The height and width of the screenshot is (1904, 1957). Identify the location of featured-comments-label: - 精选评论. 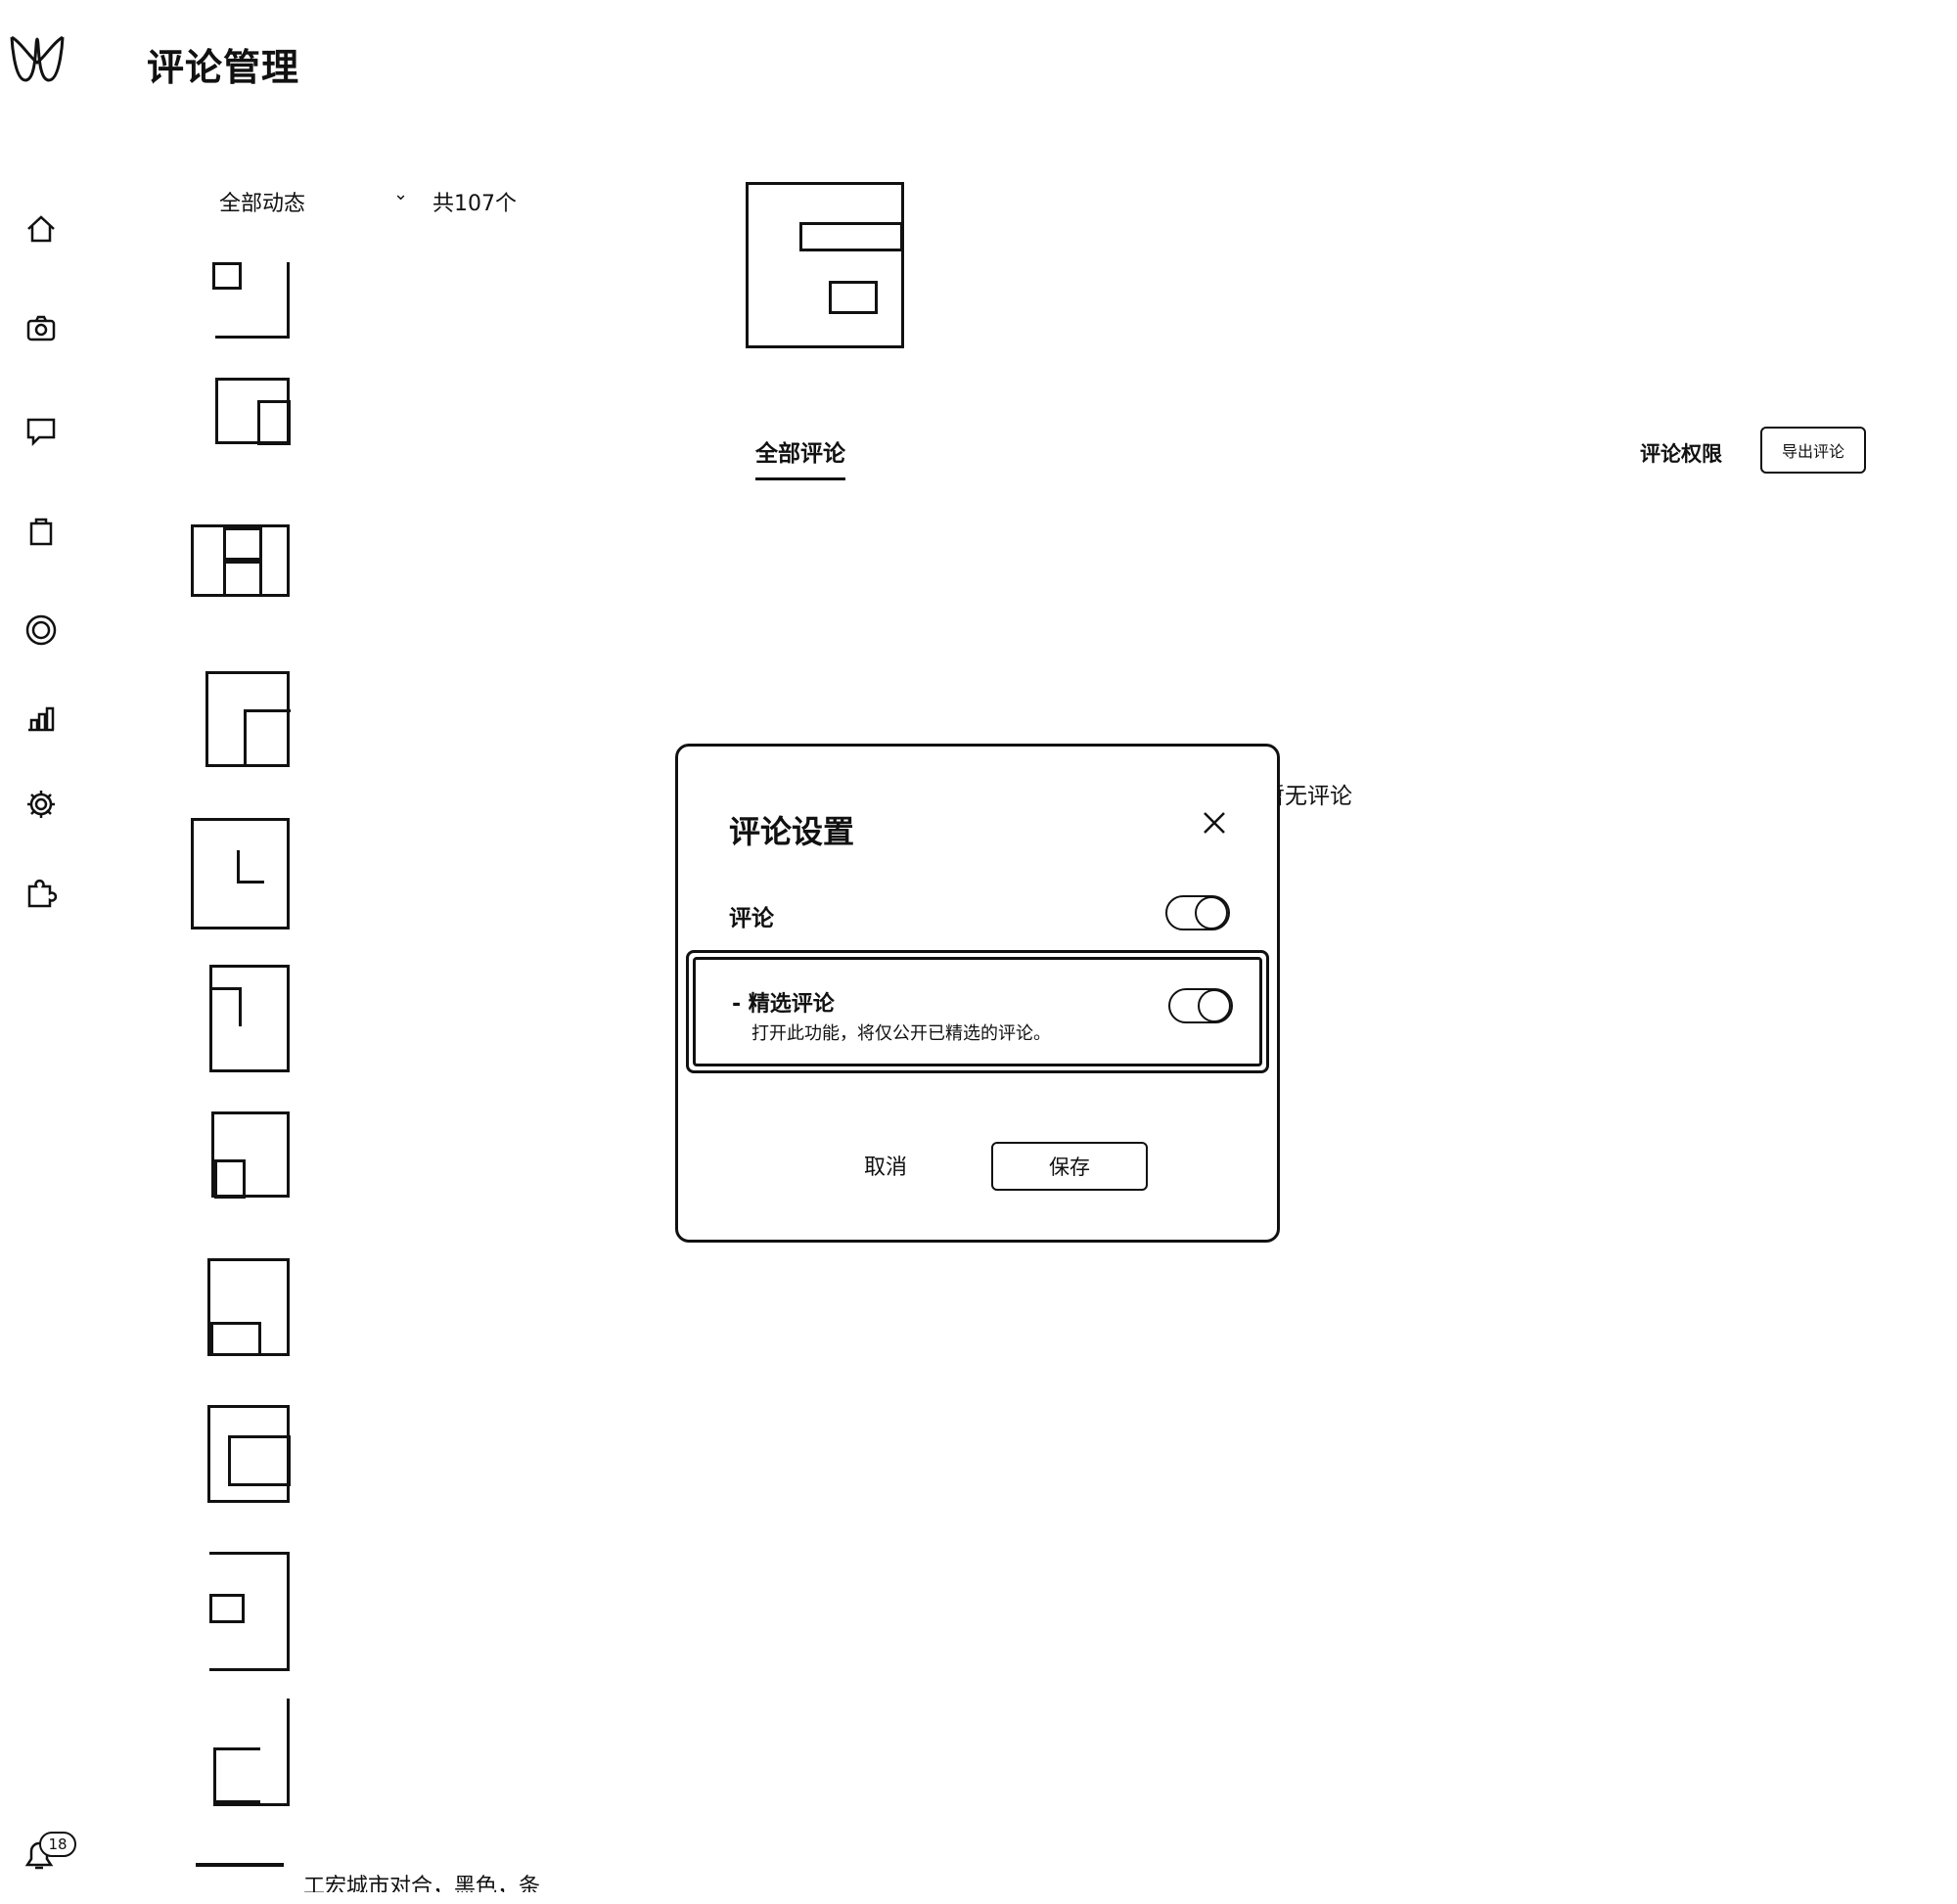
(784, 1004).